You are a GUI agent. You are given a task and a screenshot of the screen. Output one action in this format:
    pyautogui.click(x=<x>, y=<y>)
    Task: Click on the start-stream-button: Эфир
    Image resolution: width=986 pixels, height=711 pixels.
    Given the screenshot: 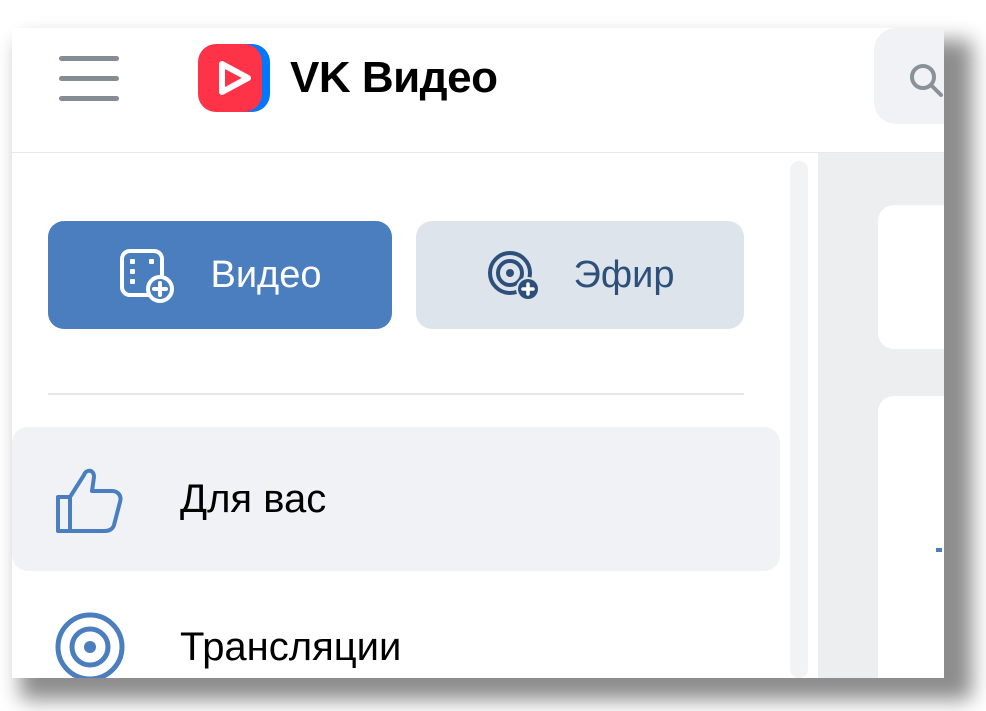 What is the action you would take?
    pyautogui.click(x=580, y=275)
    